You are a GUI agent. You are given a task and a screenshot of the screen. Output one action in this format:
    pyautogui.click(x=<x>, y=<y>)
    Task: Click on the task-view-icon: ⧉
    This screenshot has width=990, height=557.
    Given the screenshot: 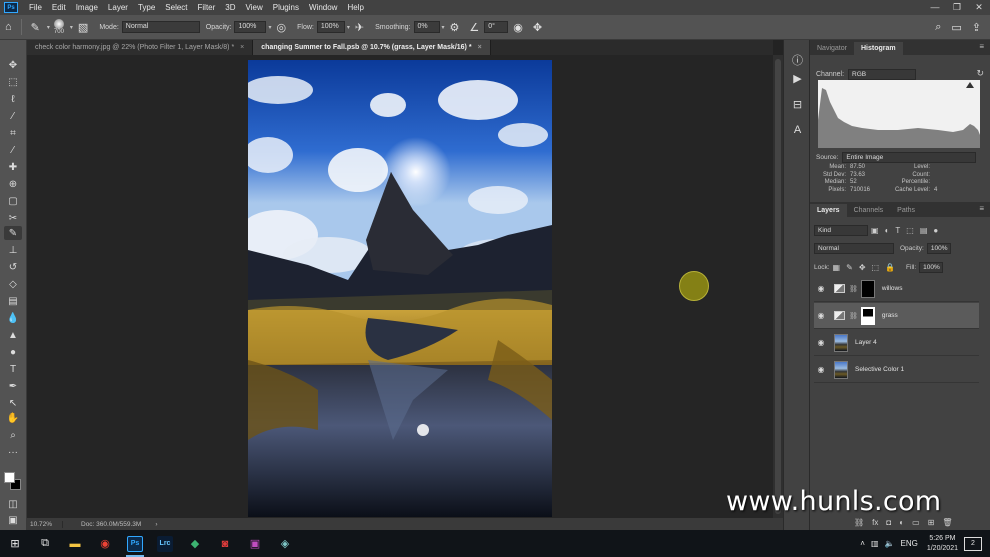 What is the action you would take?
    pyautogui.click(x=45, y=543)
    